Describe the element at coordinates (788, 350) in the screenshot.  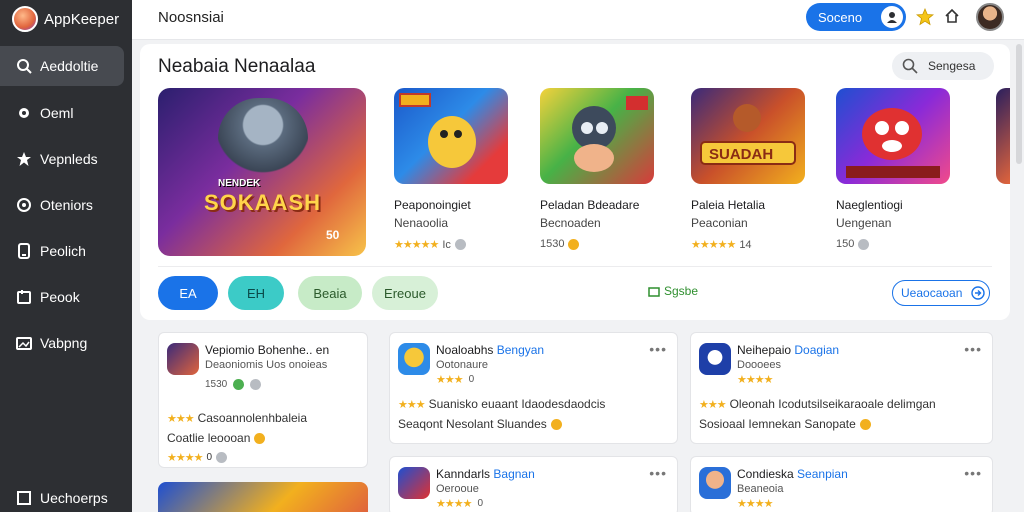
I see `list-card-title: Neihepaio Doagian` at that location.